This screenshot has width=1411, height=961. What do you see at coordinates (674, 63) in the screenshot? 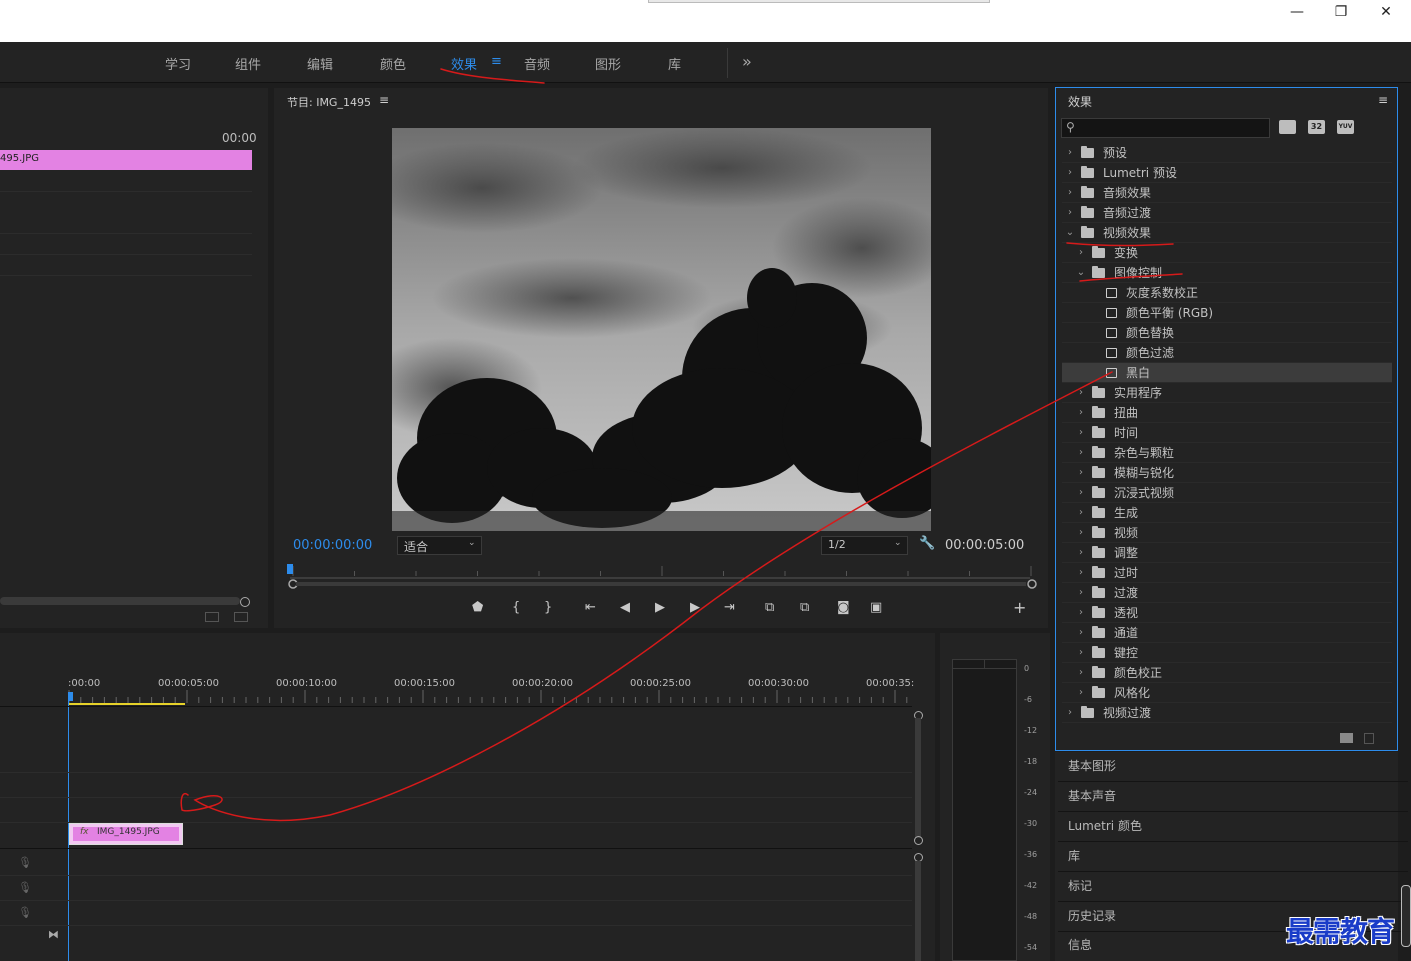
I see `workspace-tab-libraries: 库` at bounding box center [674, 63].